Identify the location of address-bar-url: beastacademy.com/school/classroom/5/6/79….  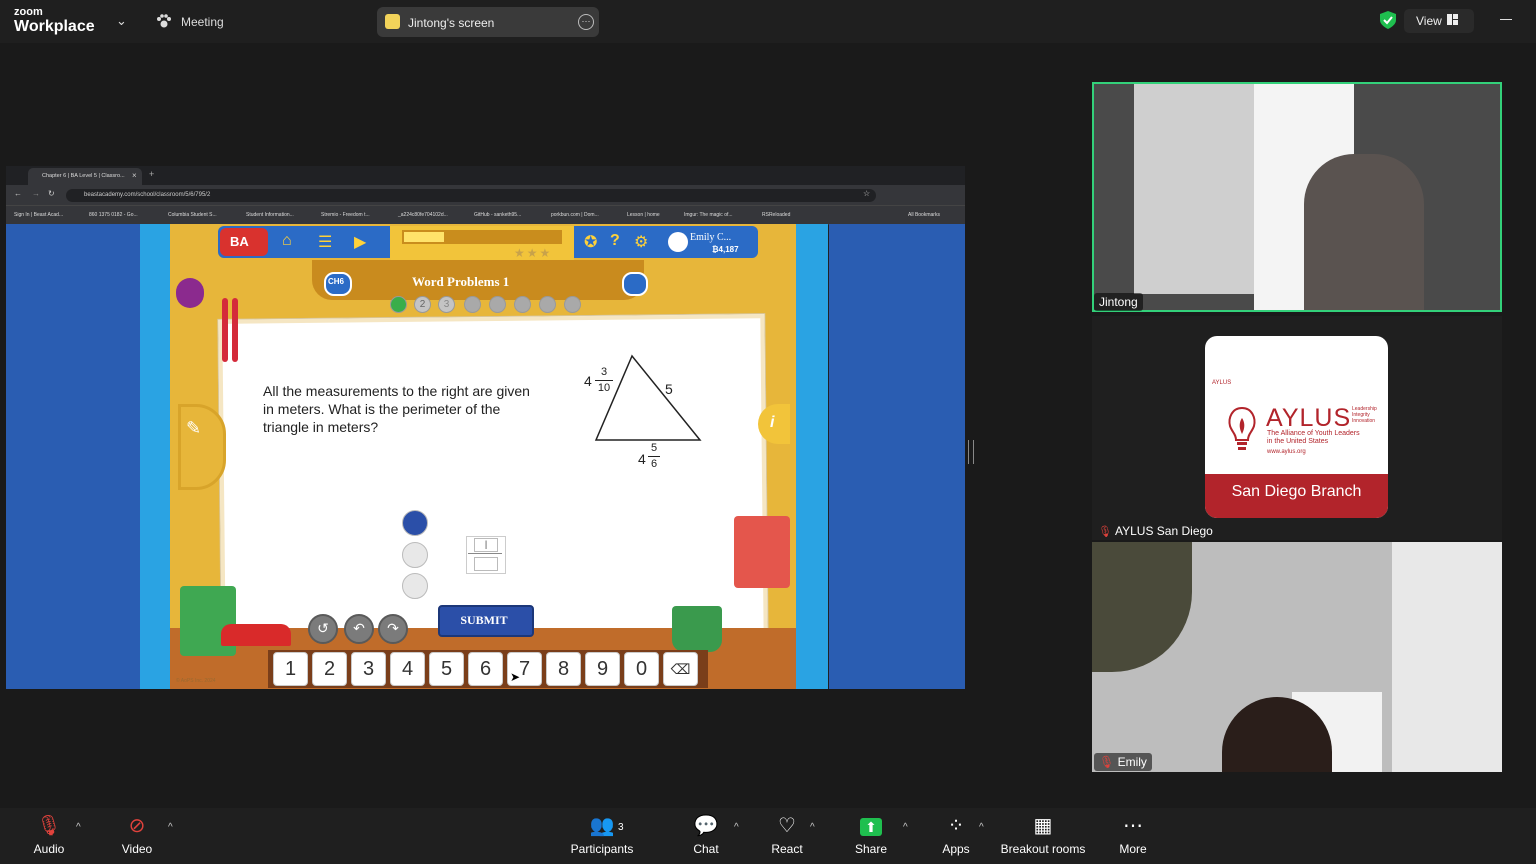
(147, 195).